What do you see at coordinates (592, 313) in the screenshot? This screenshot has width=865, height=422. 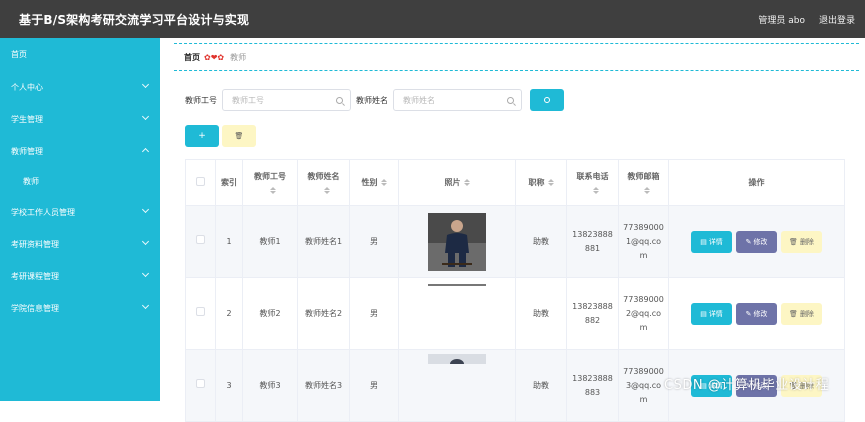 I see `cell-phone: 13823888 882` at bounding box center [592, 313].